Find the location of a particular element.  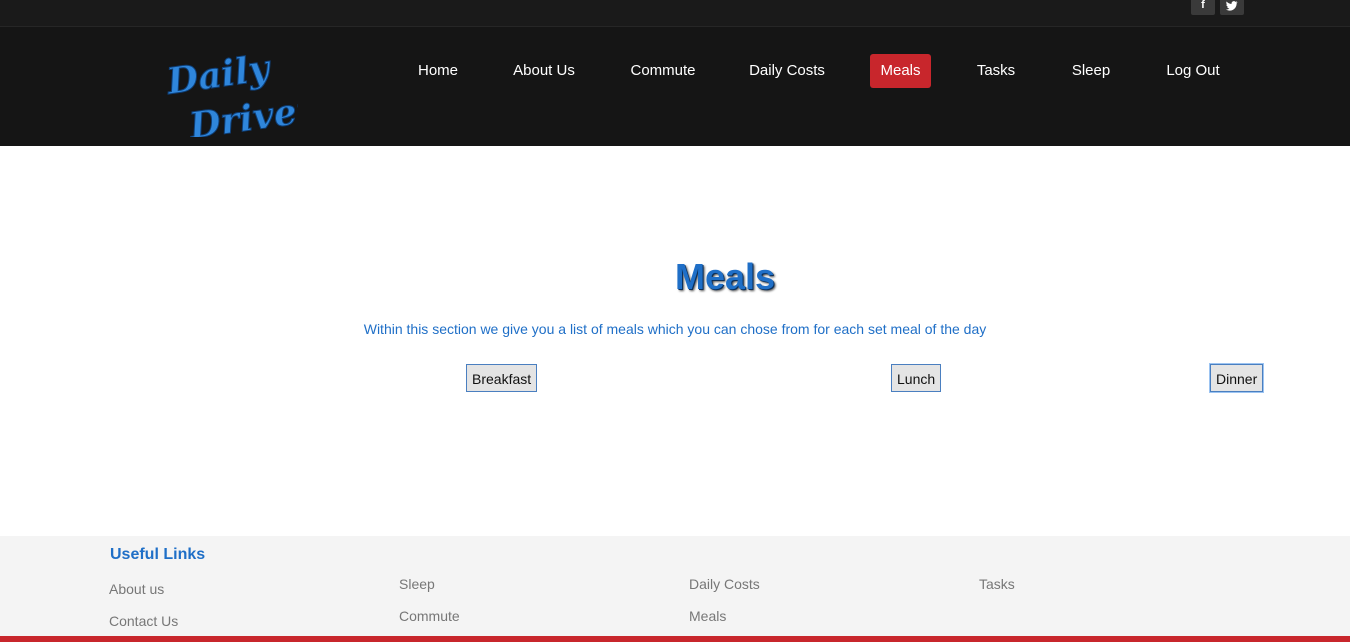

footer-accent-bar is located at coordinates (675, 639).